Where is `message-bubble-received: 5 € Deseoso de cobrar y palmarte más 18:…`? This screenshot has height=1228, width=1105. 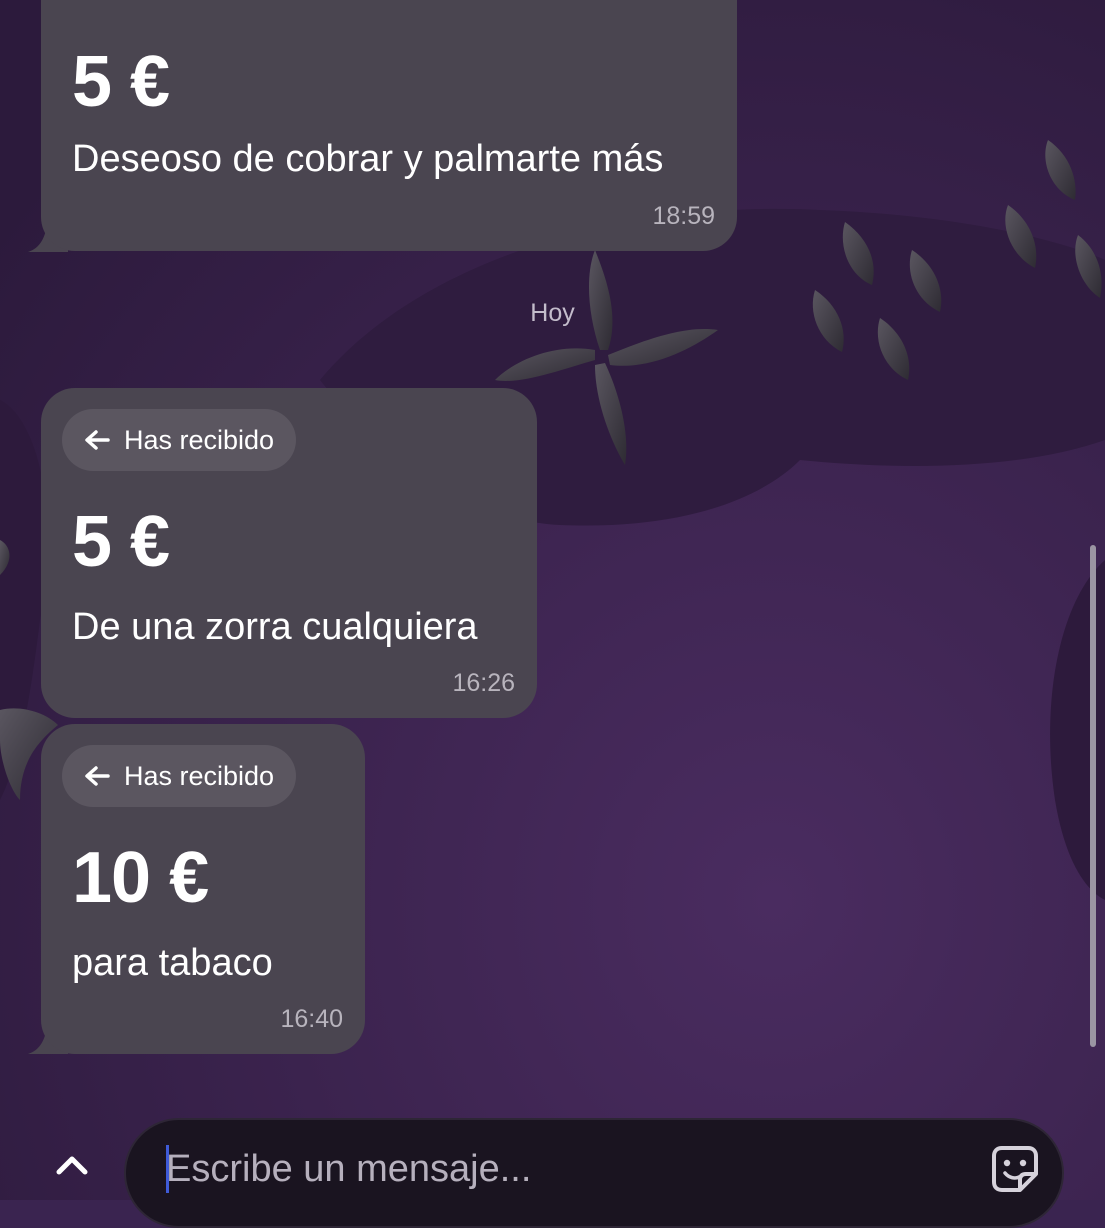 message-bubble-received: 5 € Deseoso de cobrar y palmarte más 18:… is located at coordinates (389, 125).